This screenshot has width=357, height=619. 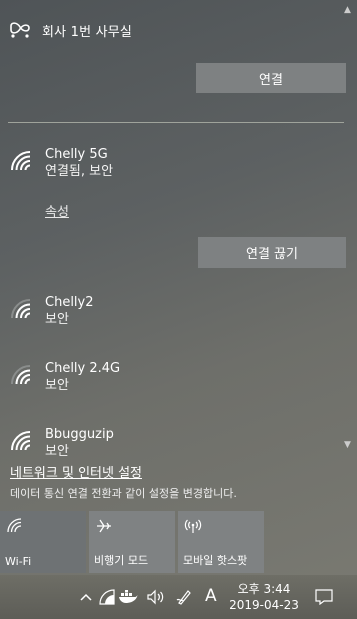 What do you see at coordinates (61, 163) in the screenshot?
I see `network-item-chelly-5g: Chelly 5G 연결됨, 보안` at bounding box center [61, 163].